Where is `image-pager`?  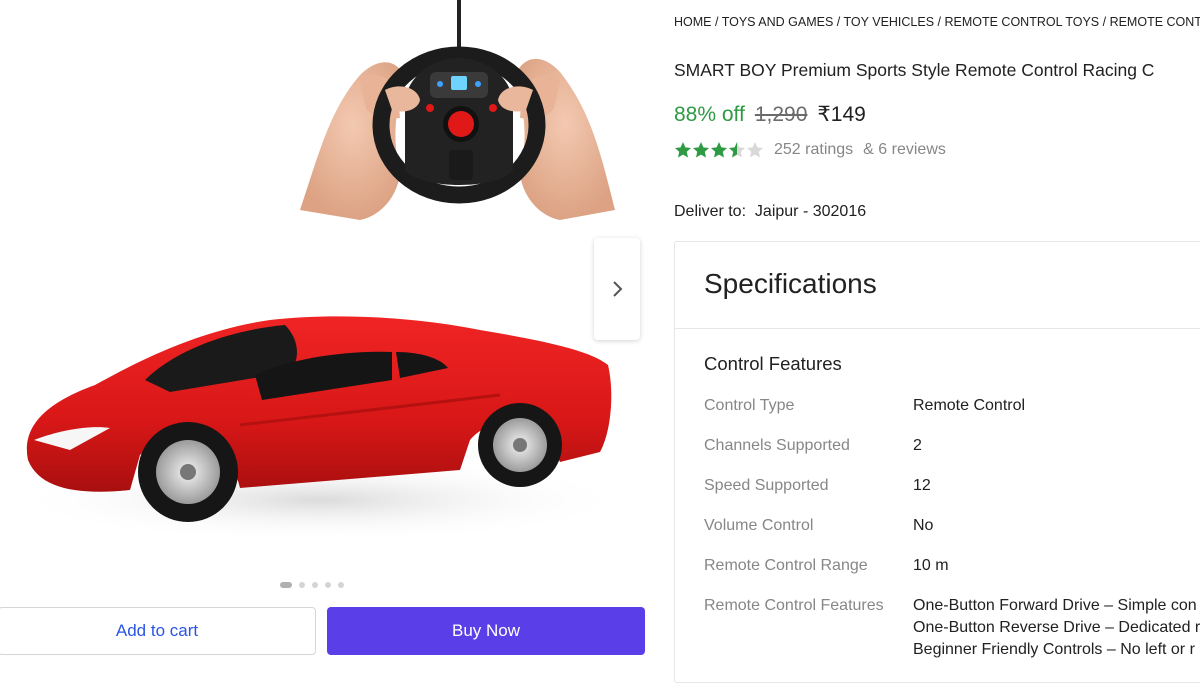 image-pager is located at coordinates (312, 585).